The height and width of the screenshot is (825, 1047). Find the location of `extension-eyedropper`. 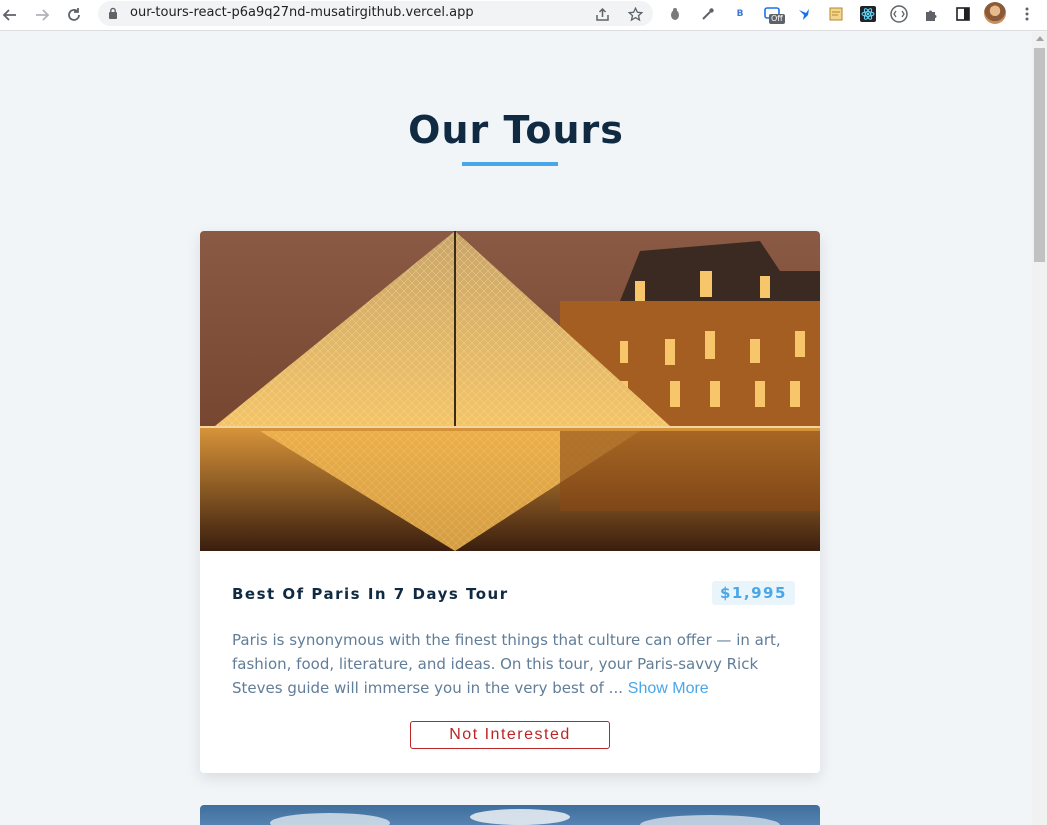

extension-eyedropper is located at coordinates (708, 14).